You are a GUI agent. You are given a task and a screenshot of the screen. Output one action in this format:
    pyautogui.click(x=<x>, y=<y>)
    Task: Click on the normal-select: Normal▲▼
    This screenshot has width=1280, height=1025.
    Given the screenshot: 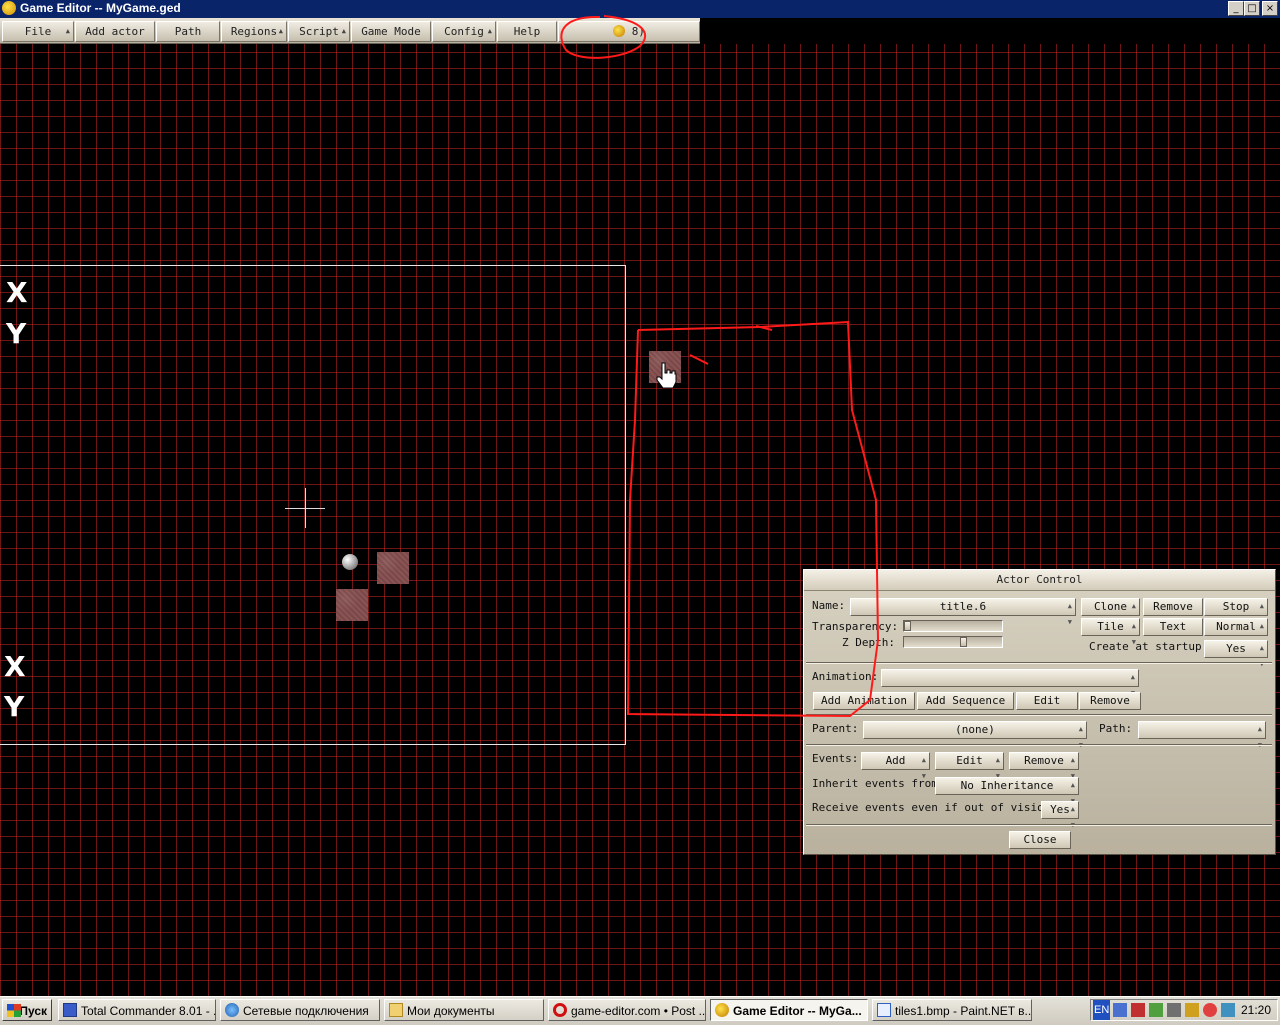 What is the action you would take?
    pyautogui.click(x=1236, y=632)
    